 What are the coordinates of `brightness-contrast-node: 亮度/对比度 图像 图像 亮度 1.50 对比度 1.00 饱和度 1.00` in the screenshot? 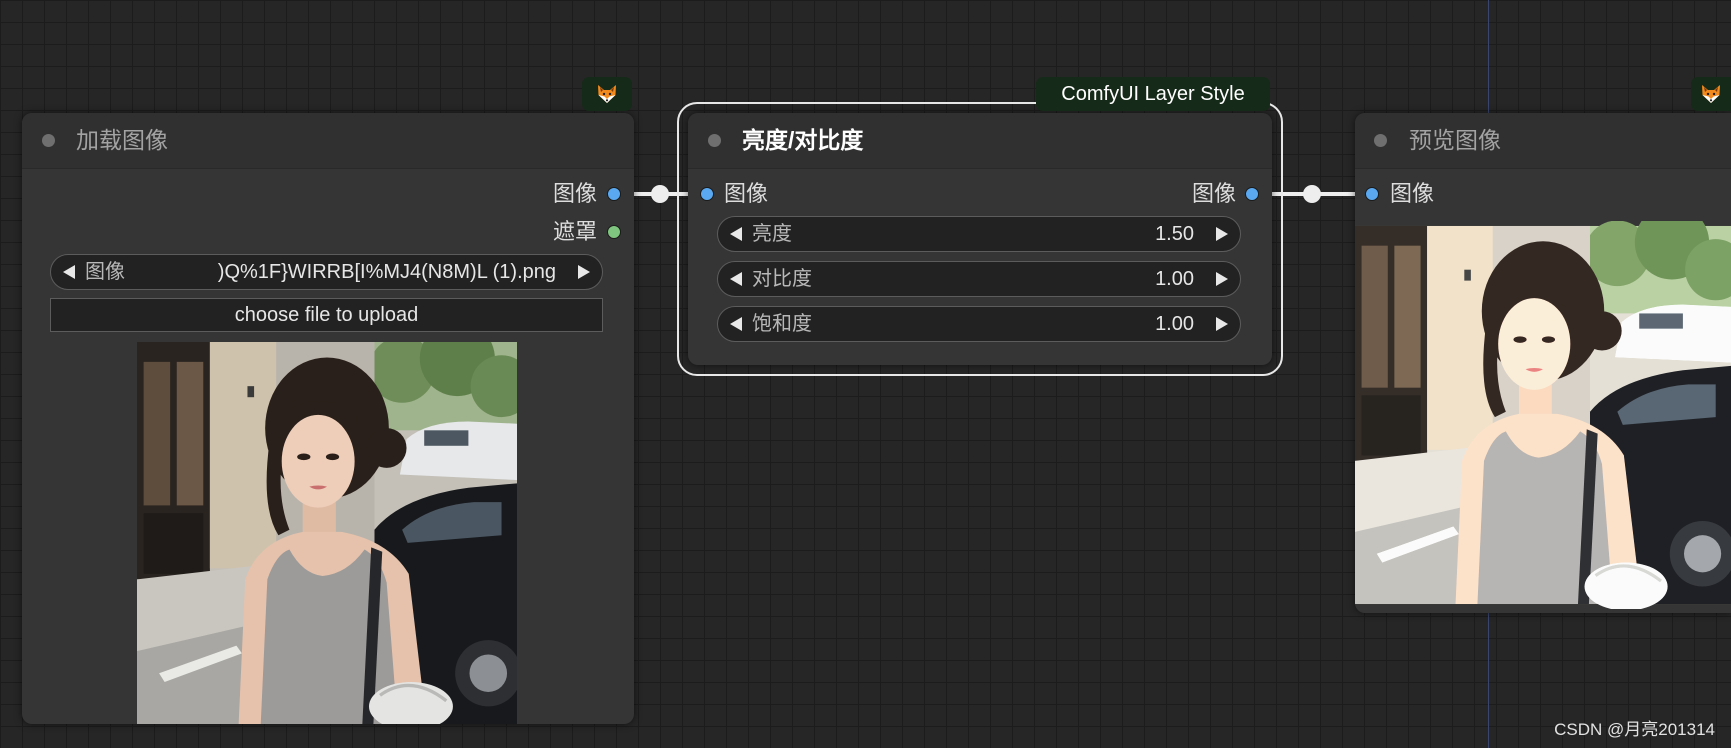 It's located at (980, 239).